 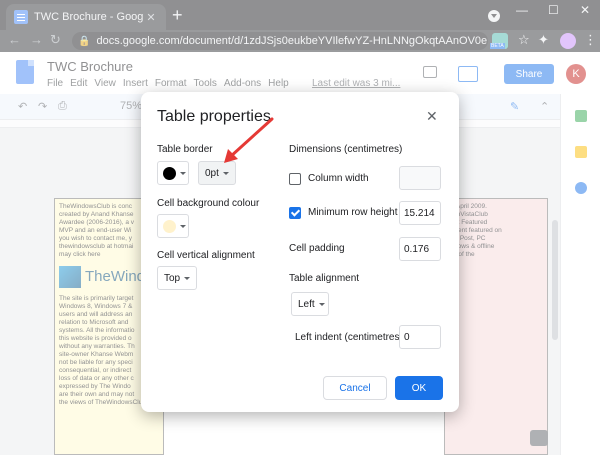 What do you see at coordinates (346, 149) in the screenshot?
I see `dimensions-label: Dimensions (centimetres)` at bounding box center [346, 149].